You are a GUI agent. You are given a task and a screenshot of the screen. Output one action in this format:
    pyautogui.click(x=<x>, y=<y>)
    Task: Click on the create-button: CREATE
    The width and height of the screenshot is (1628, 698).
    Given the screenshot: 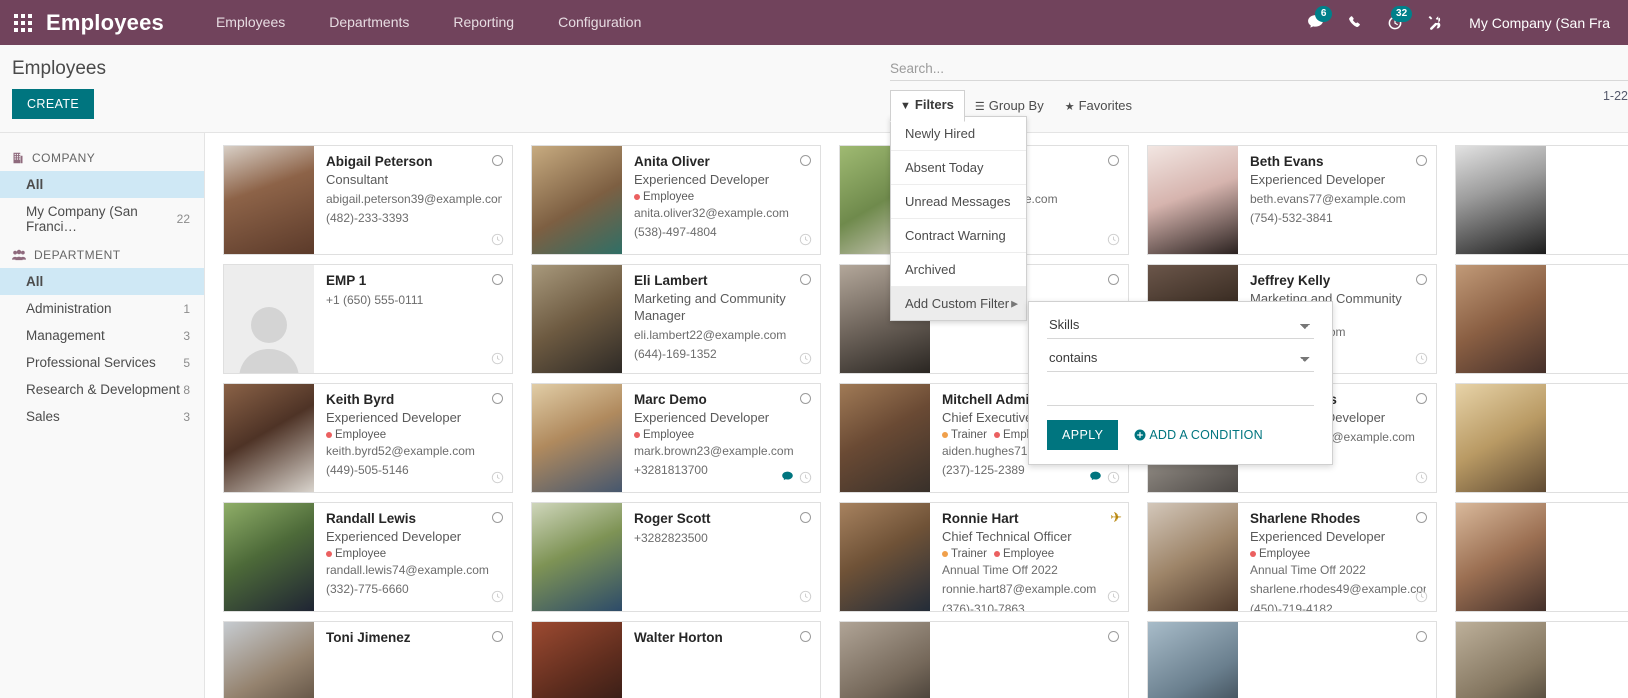 What is the action you would take?
    pyautogui.click(x=53, y=104)
    